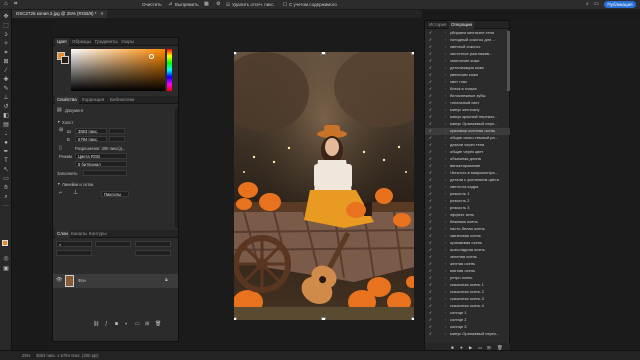 The height and width of the screenshot is (360, 640). What do you see at coordinates (6, 170) in the screenshot?
I see `path-select-icon: ↖` at bounding box center [6, 170].